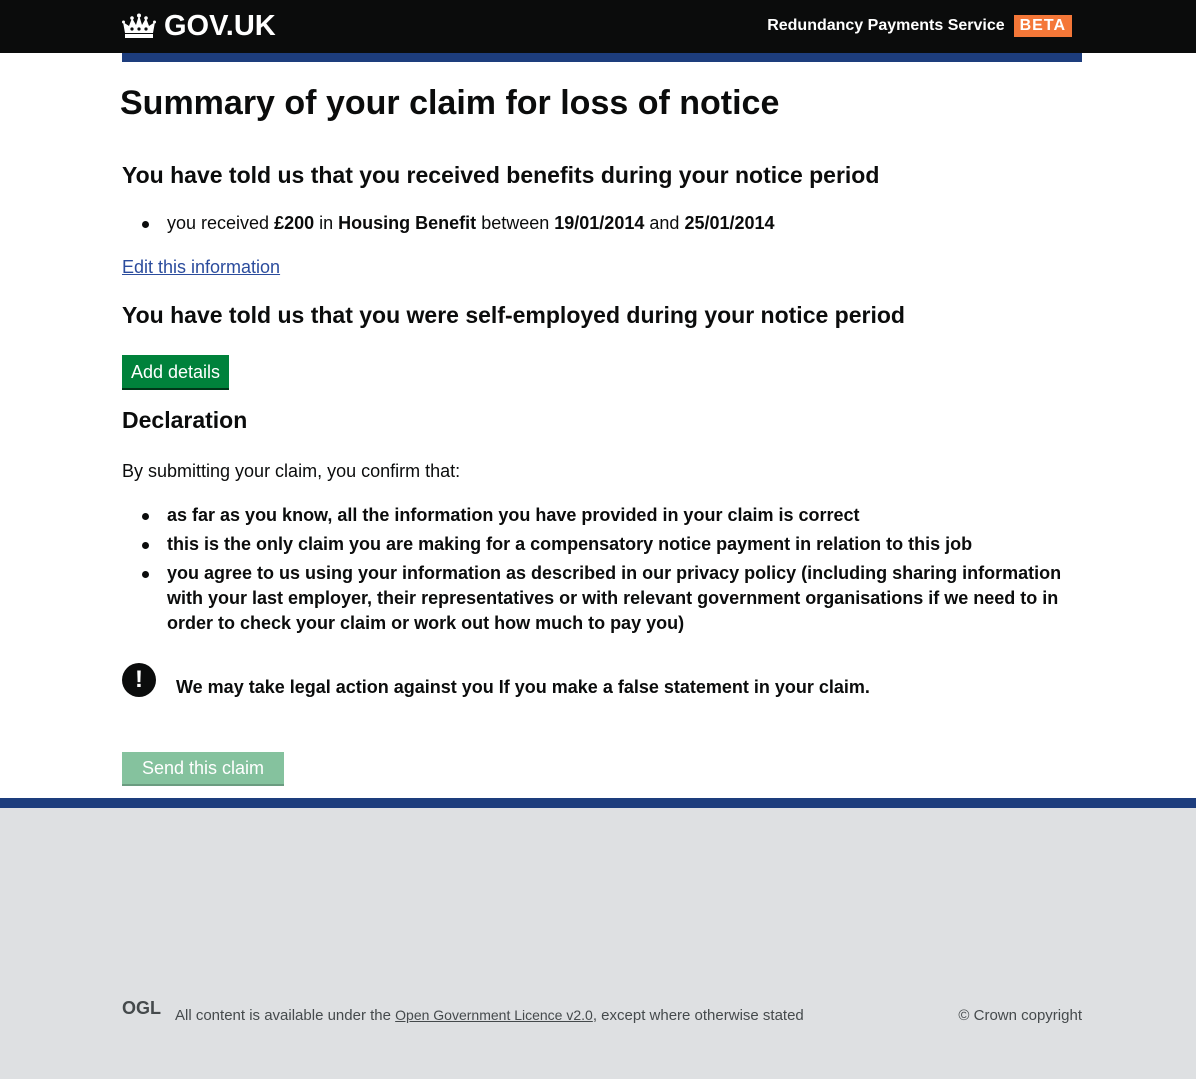 The image size is (1196, 1079). What do you see at coordinates (139, 680) in the screenshot?
I see `exclamation-icon: !` at bounding box center [139, 680].